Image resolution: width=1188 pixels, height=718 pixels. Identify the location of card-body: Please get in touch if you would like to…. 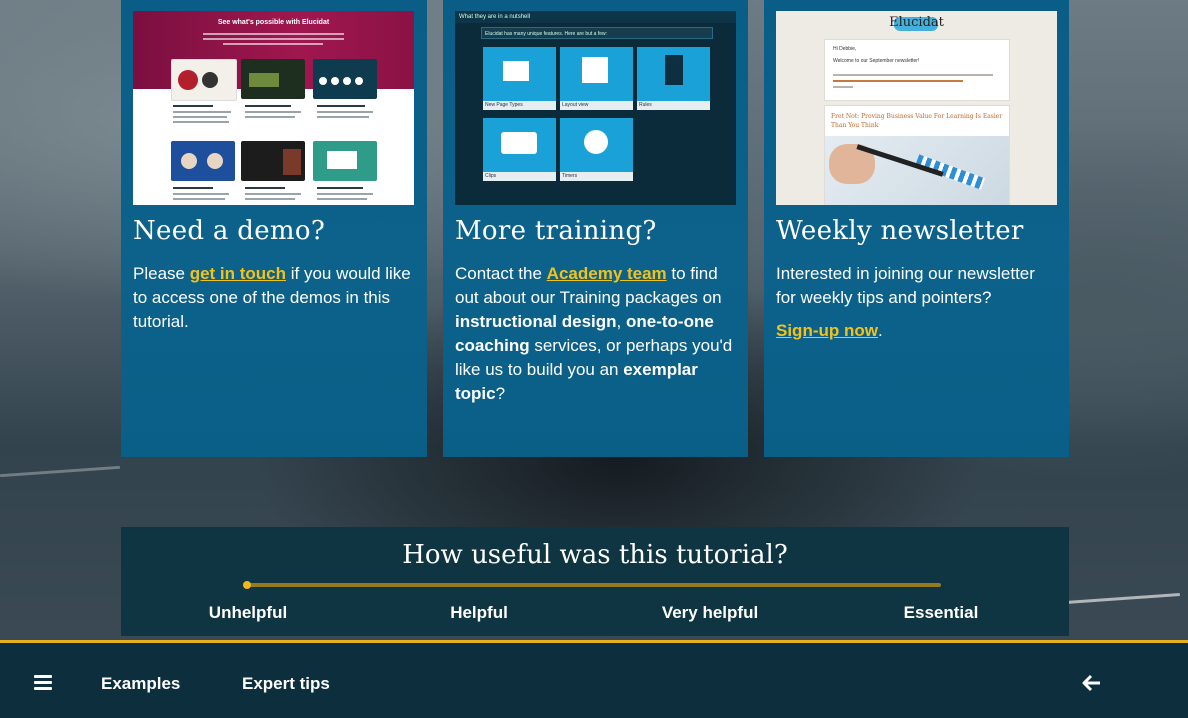
(272, 297).